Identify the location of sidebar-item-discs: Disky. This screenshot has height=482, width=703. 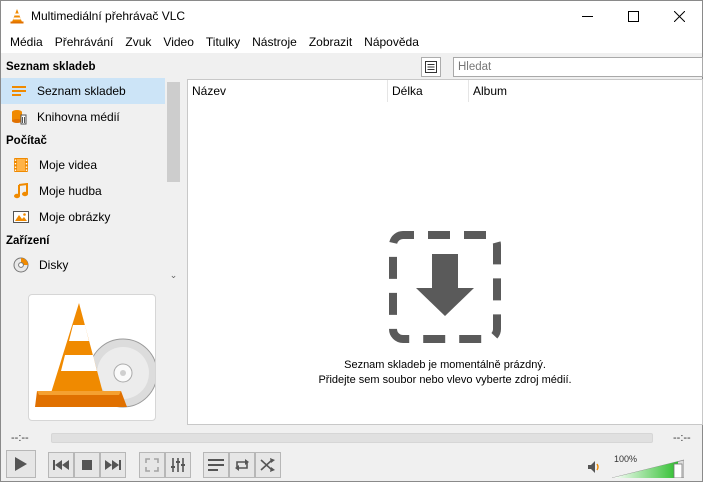
(83, 265).